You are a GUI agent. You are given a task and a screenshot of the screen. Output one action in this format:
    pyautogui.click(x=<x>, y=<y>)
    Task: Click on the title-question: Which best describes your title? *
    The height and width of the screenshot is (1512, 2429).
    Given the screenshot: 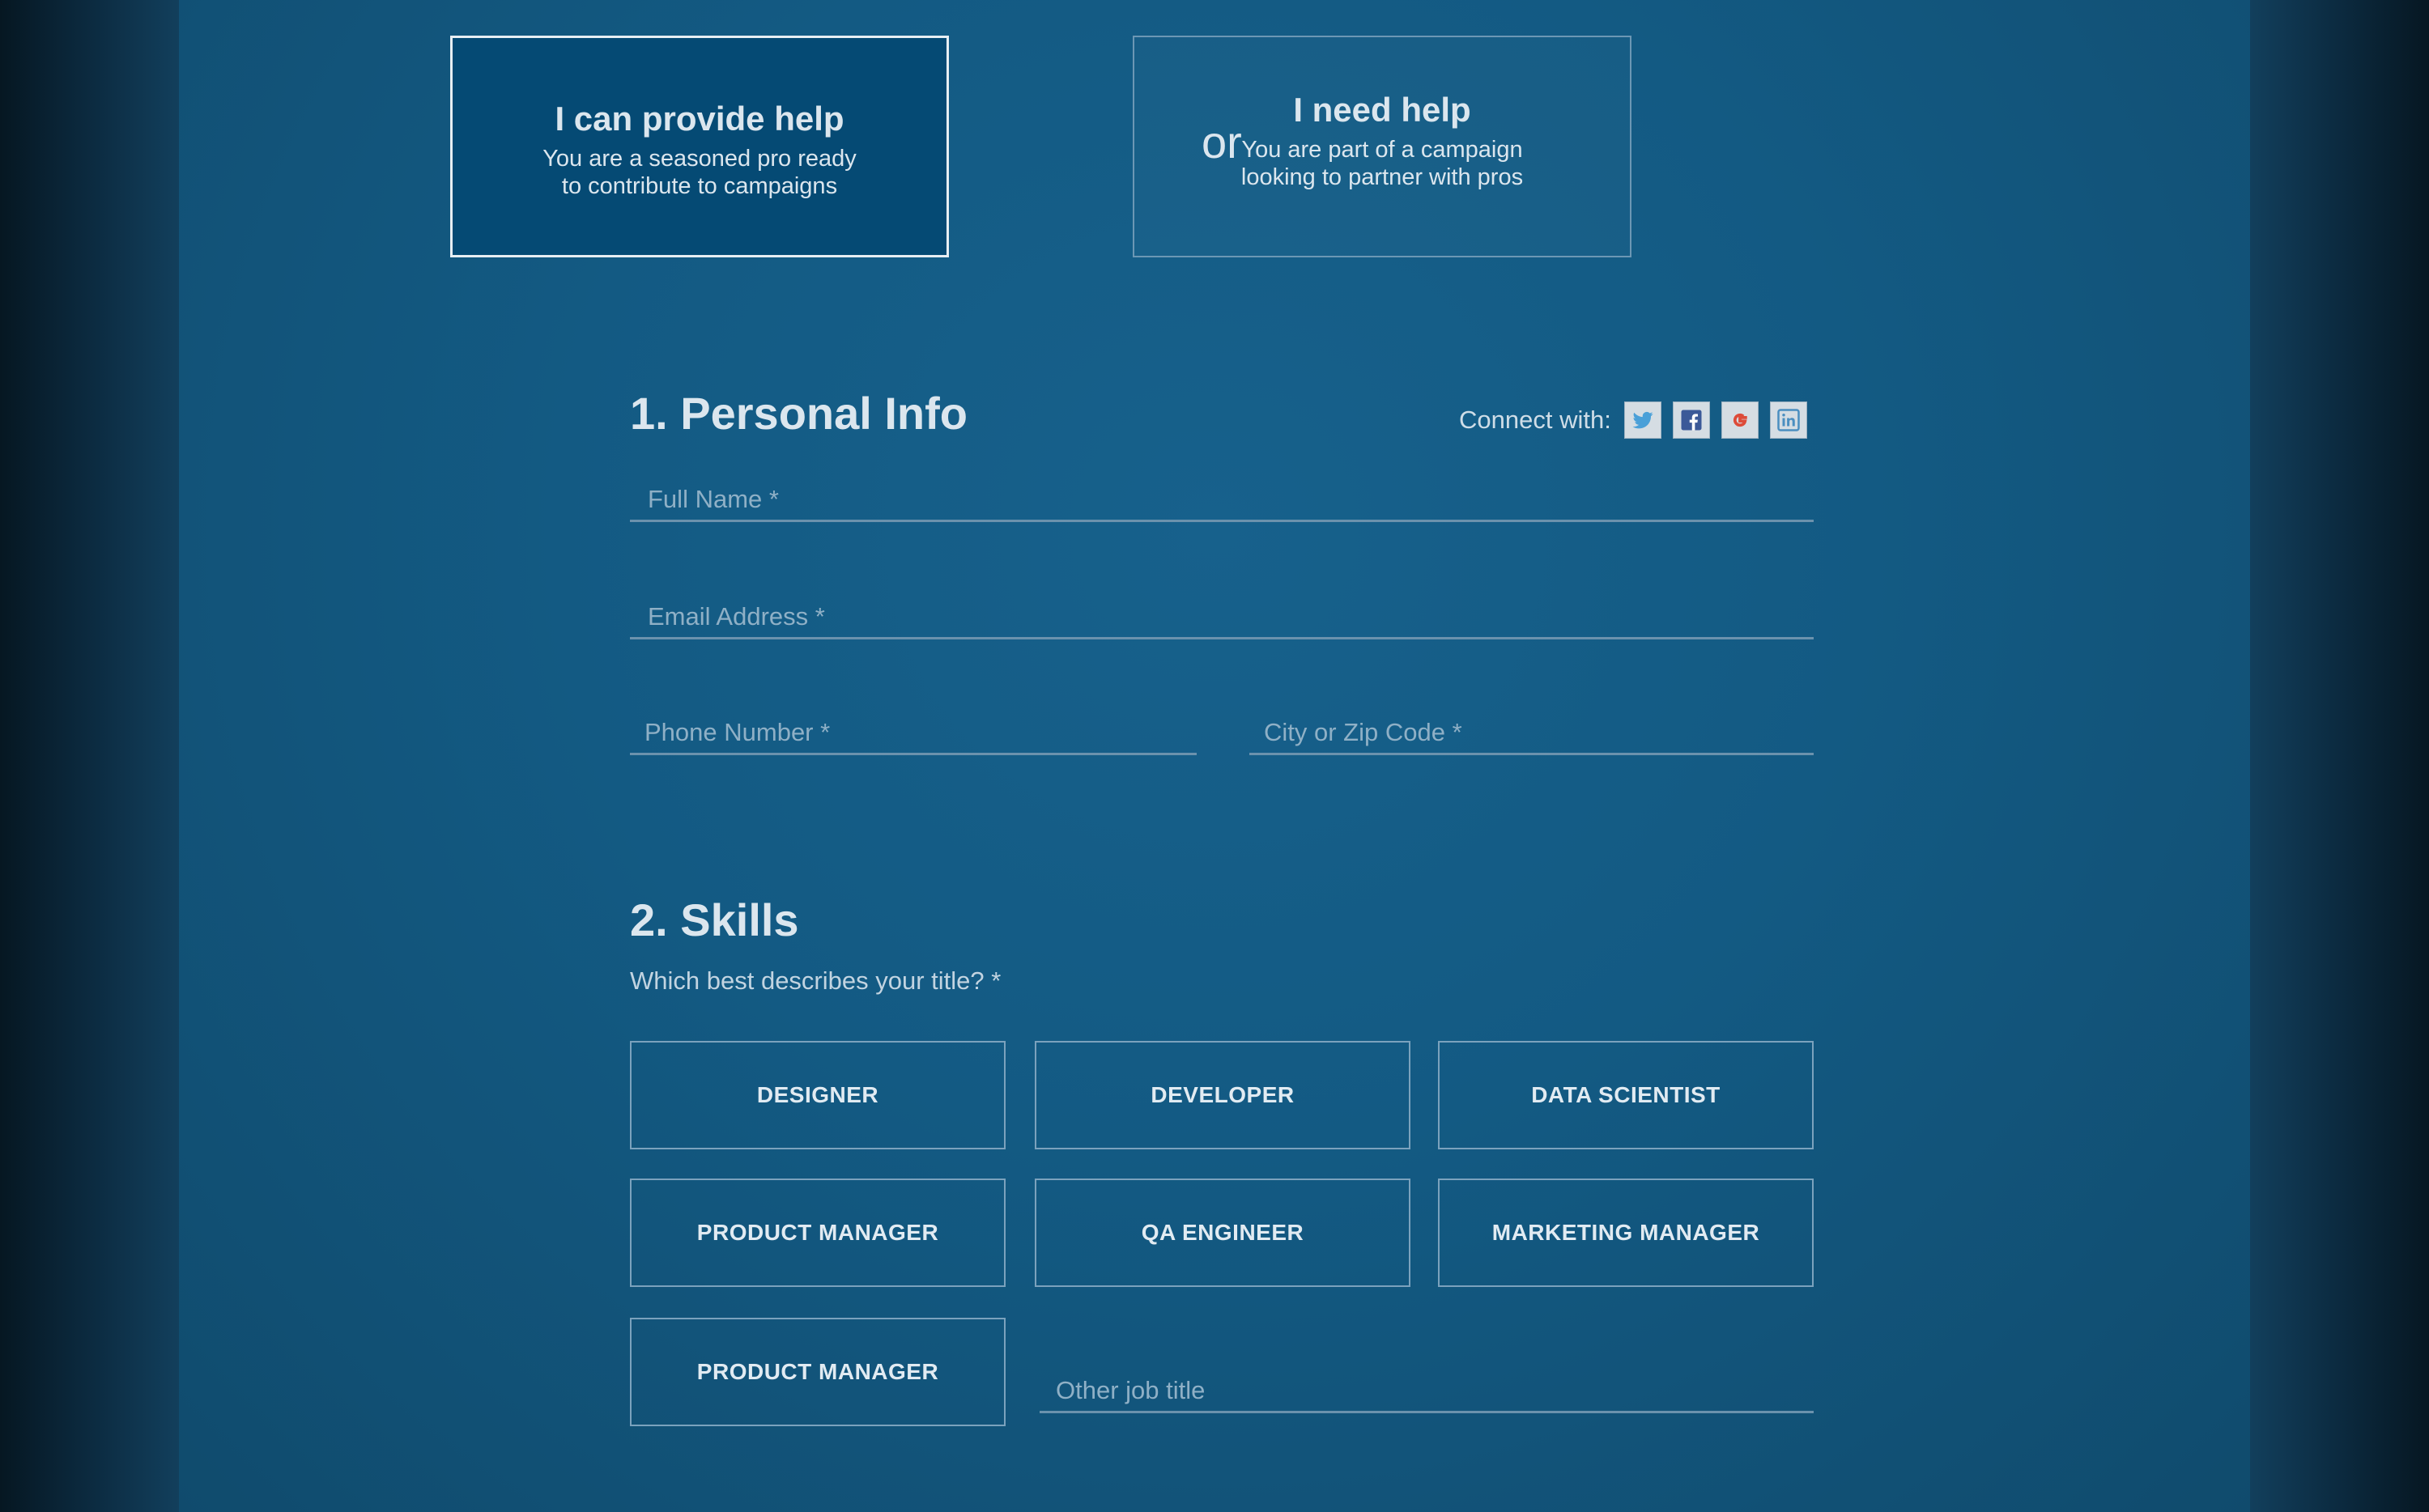 What is the action you would take?
    pyautogui.click(x=816, y=980)
    